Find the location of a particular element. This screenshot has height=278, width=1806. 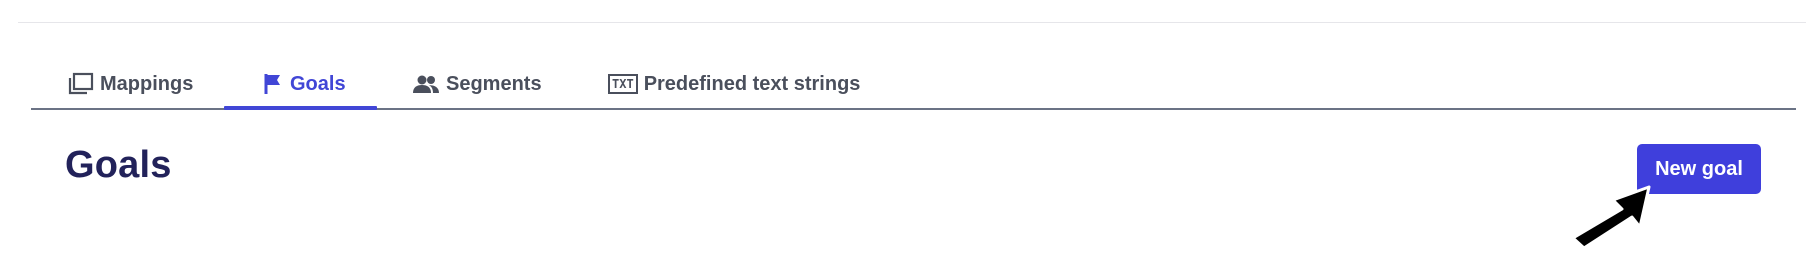

tab-segments: Segments is located at coordinates (477, 84).